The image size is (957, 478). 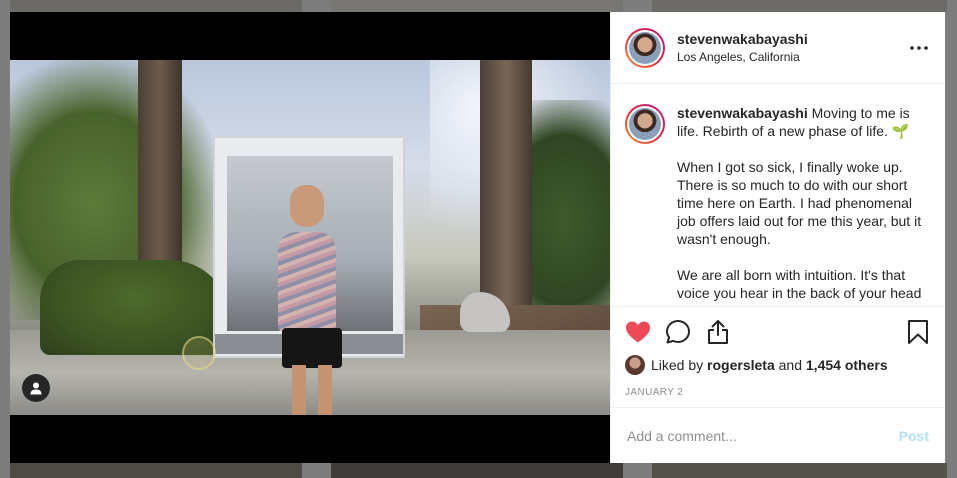 What do you see at coordinates (678, 332) in the screenshot?
I see `comment-bubble-icon` at bounding box center [678, 332].